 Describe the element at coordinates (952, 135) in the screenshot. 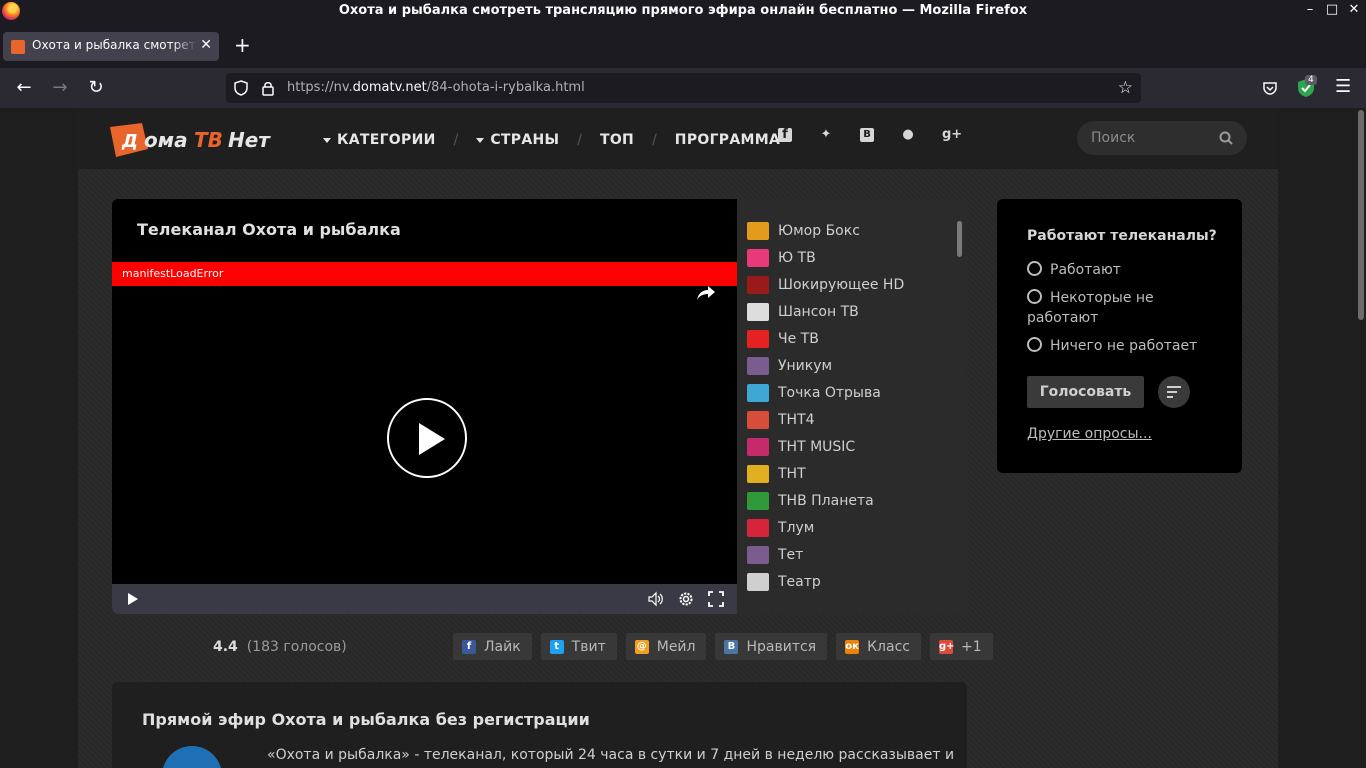

I see `google-plus-icon: g+` at that location.